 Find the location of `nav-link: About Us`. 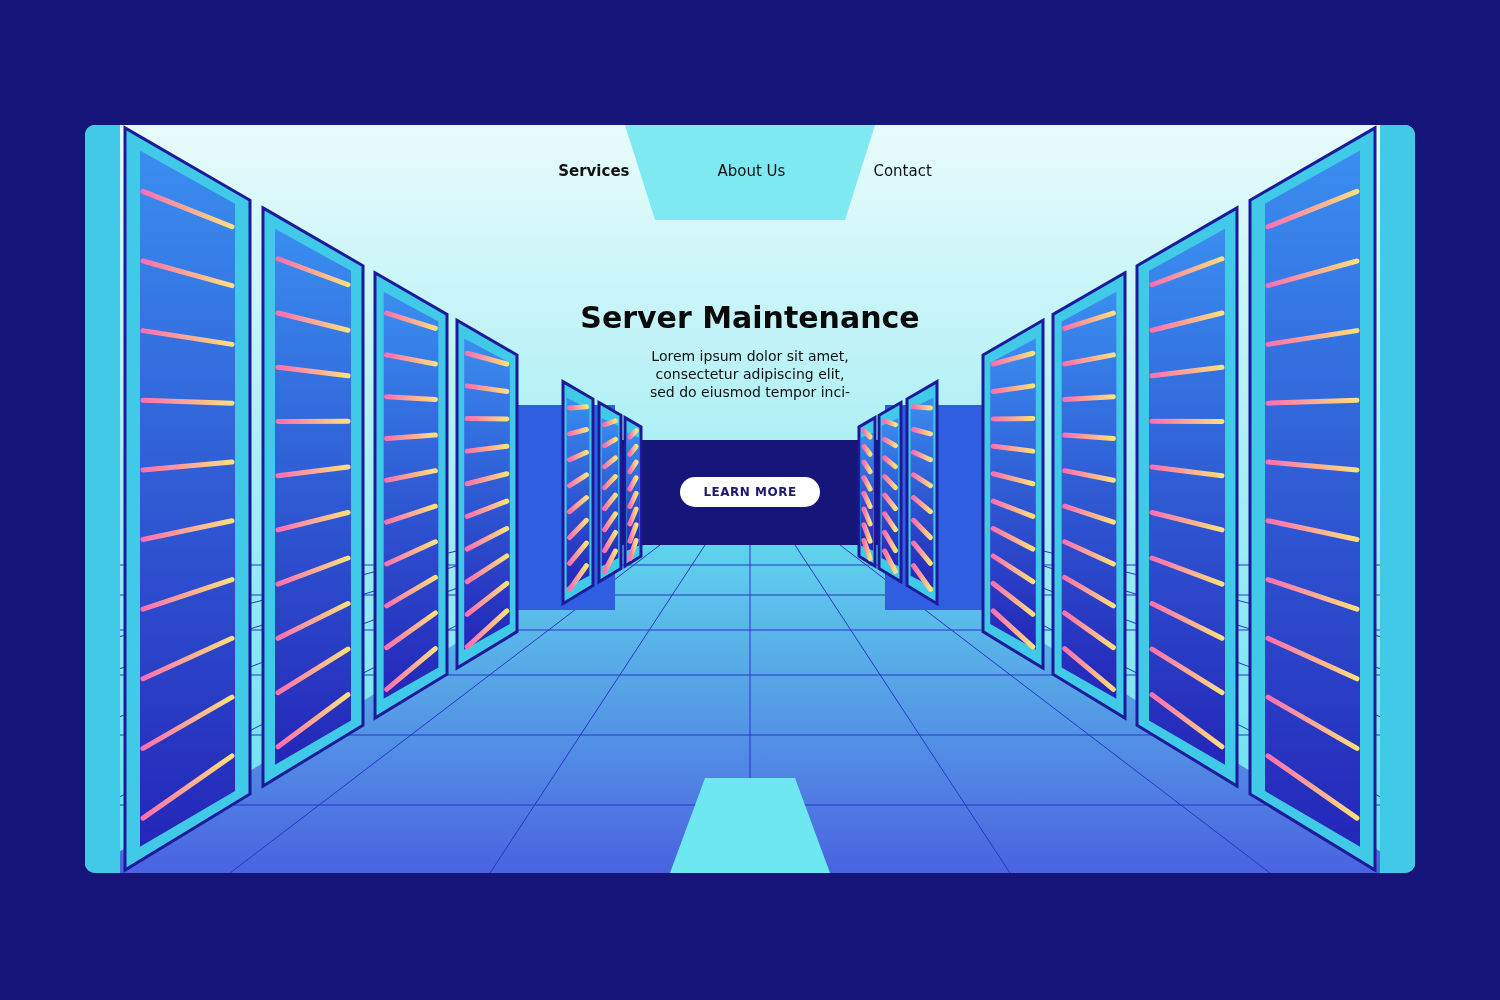

nav-link: About Us is located at coordinates (751, 171).